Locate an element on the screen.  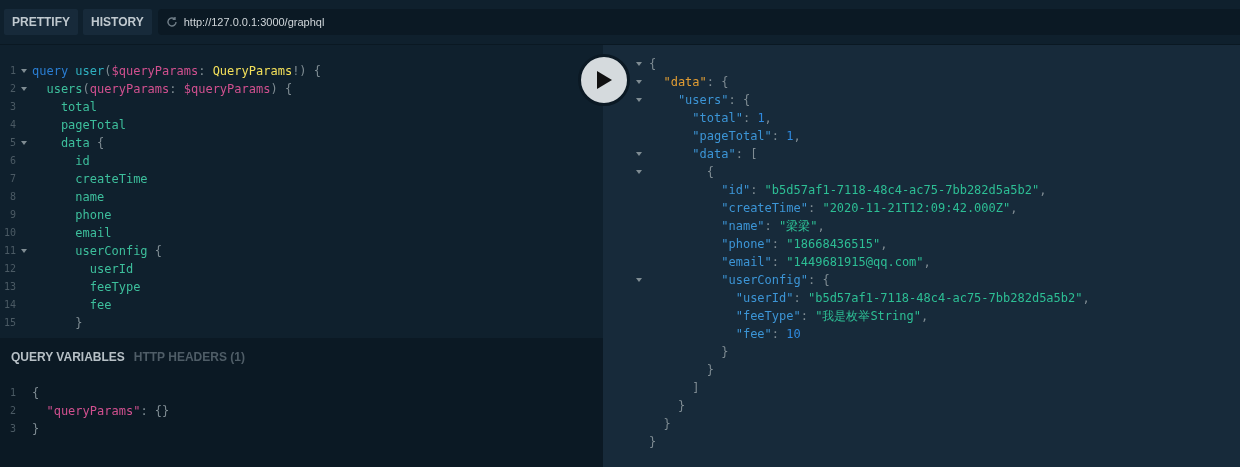
code-line: "userId": "b5d57af1-7118-48c4-ac75-7bb282d5a5b2", is located at coordinates (912, 298).